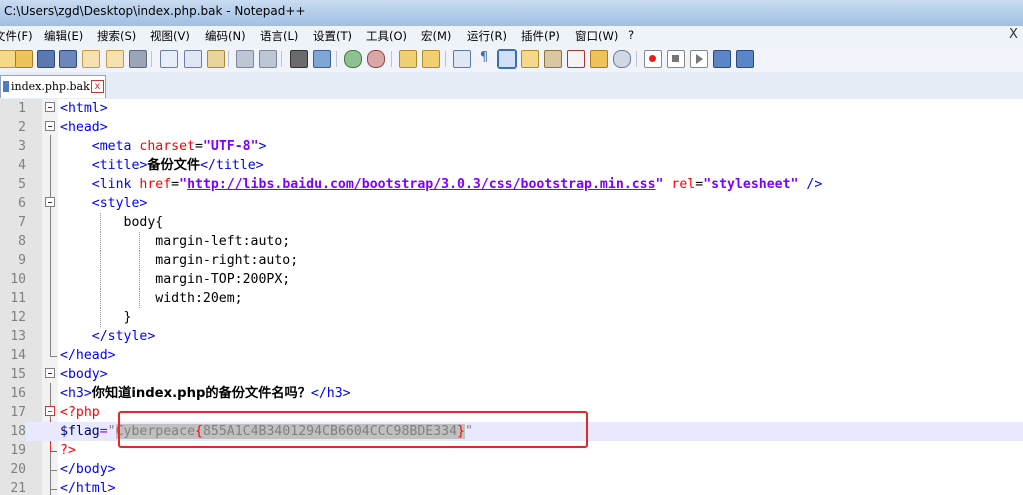 This screenshot has height=495, width=1023. I want to click on menu-tools: 工具(O), so click(386, 36).